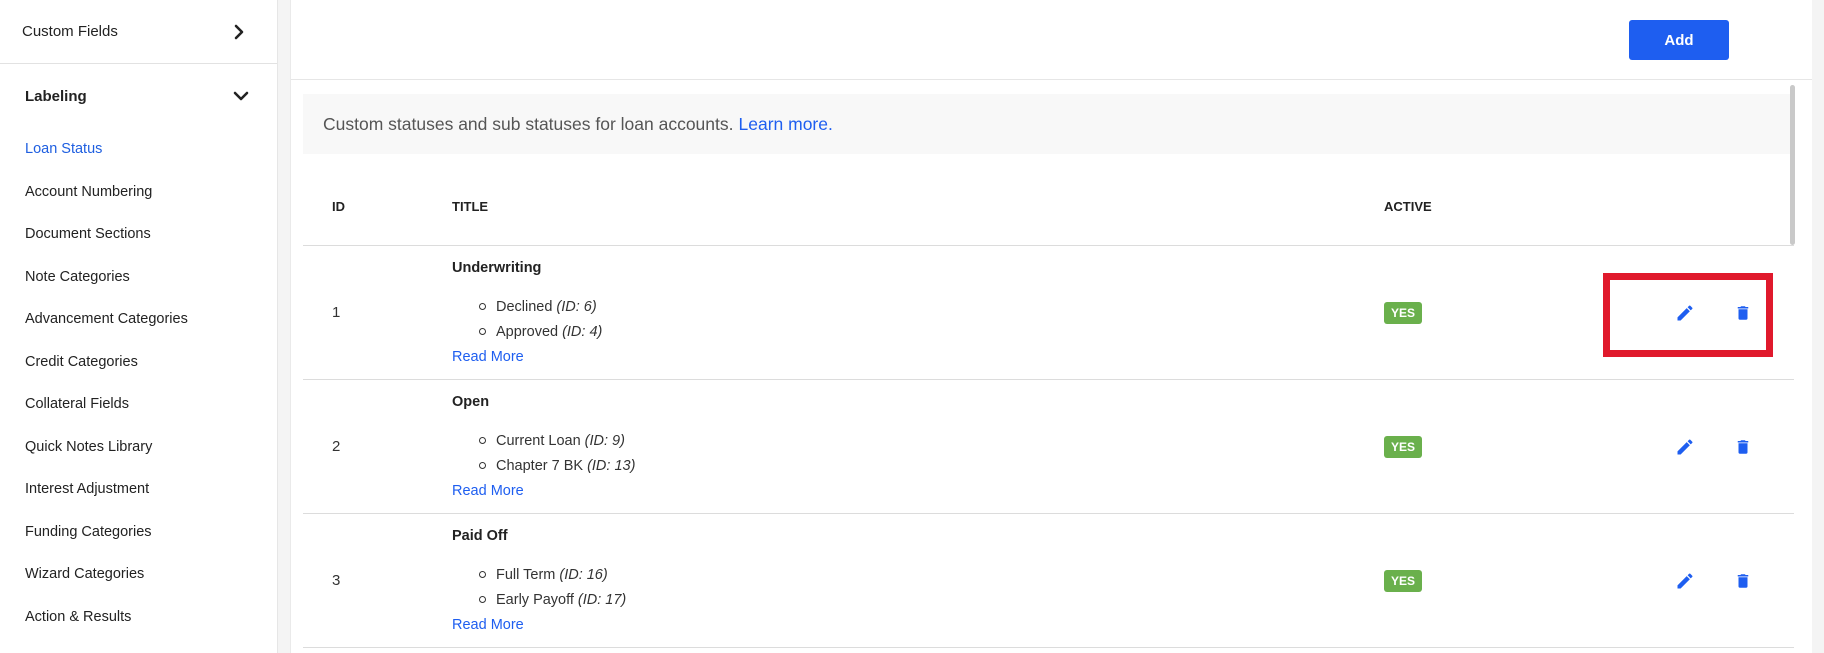 The image size is (1824, 653). Describe the element at coordinates (138, 96) in the screenshot. I see `sidebar-section-labeling: Labeling` at that location.